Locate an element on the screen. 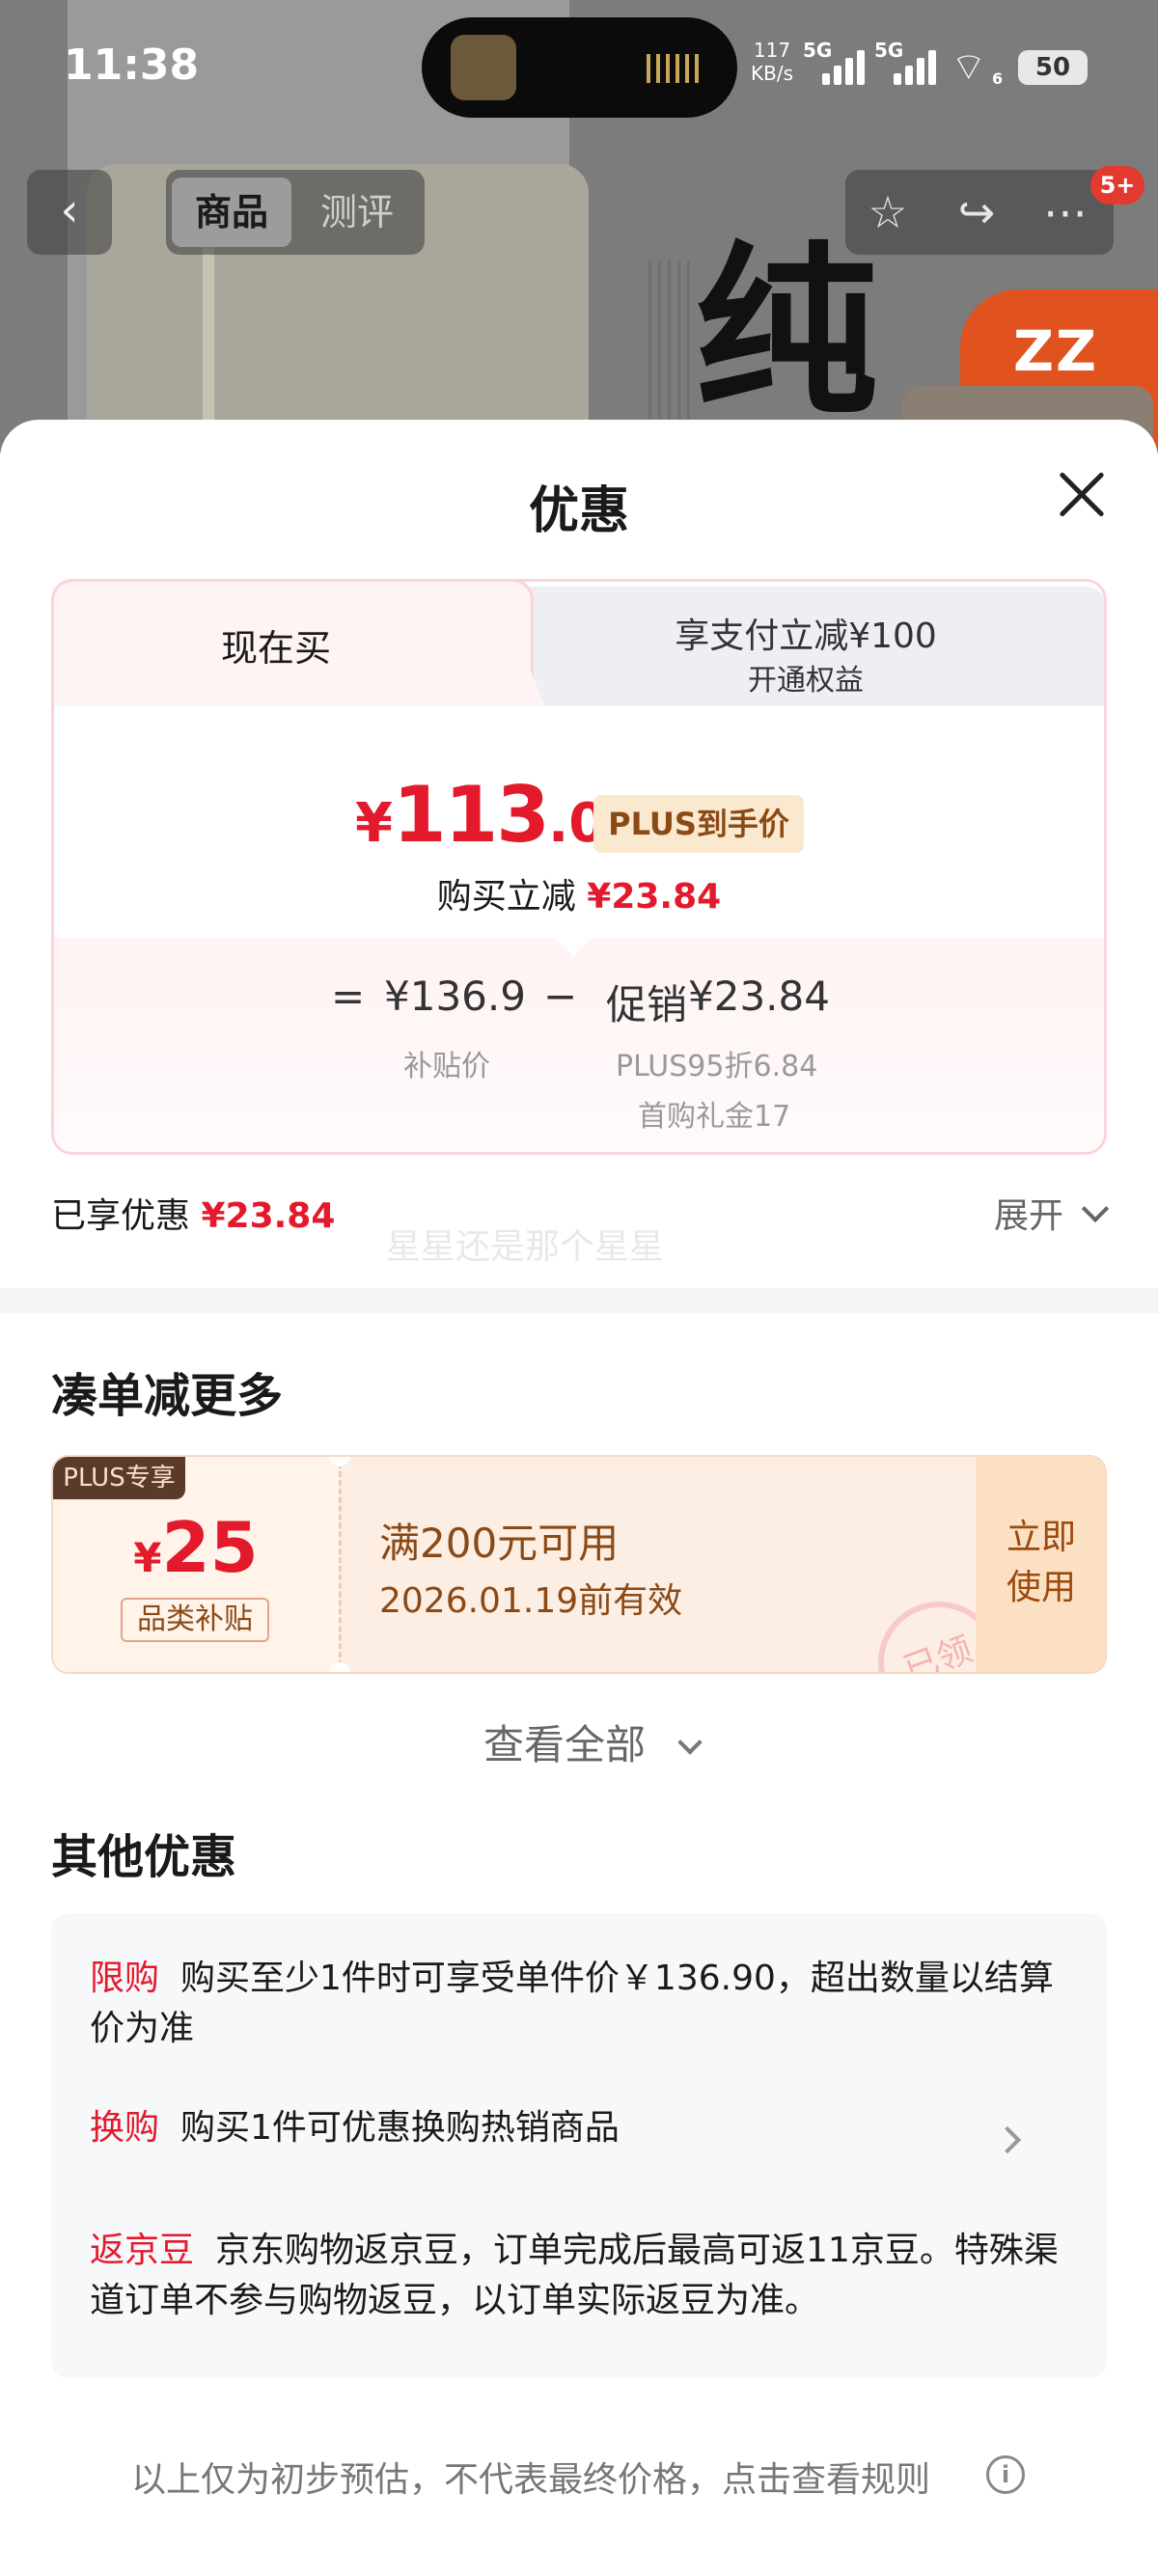 The width and height of the screenshot is (1158, 2576). sheet-title: 优惠 is located at coordinates (578, 511).